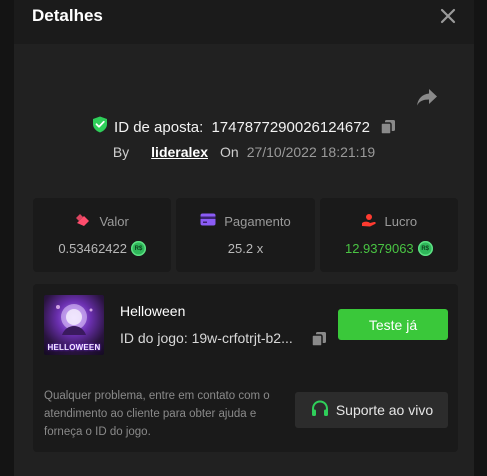  Describe the element at coordinates (102, 235) in the screenshot. I see `stat-valor: Valor 0.53462422 R$` at that location.